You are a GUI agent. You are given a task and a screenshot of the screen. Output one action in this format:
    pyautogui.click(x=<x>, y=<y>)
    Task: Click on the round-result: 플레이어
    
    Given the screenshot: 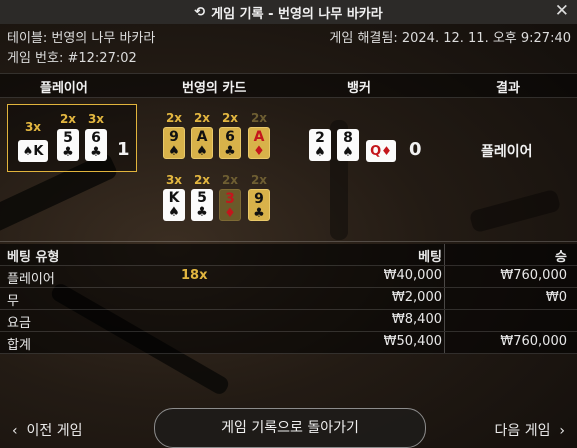 What is the action you would take?
    pyautogui.click(x=507, y=152)
    